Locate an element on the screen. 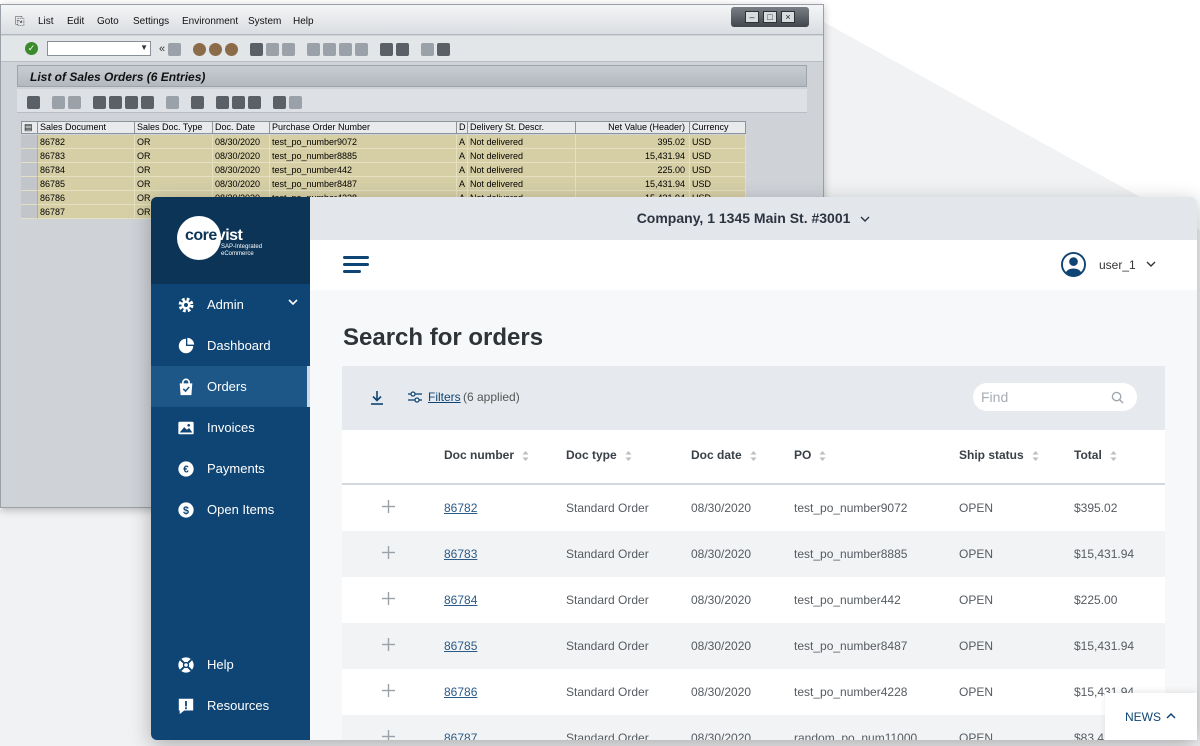 This screenshot has width=1200, height=746. sidebar-item-admin: Admin is located at coordinates (230, 304).